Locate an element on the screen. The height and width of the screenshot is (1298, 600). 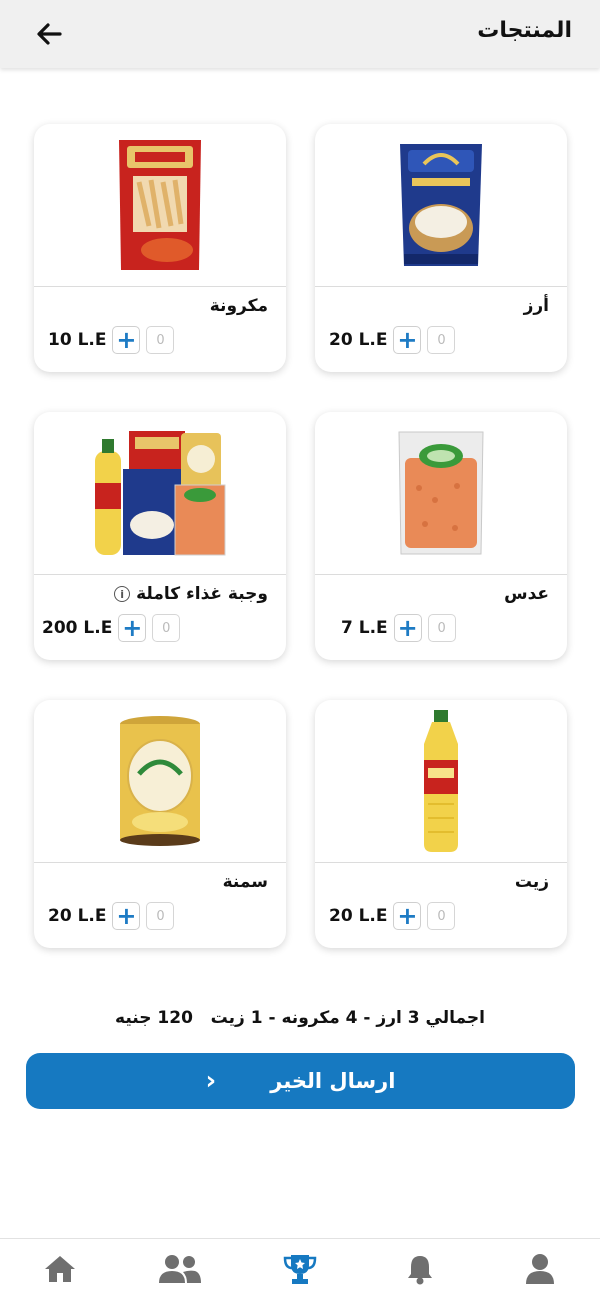
nav-group is located at coordinates (180, 1269).